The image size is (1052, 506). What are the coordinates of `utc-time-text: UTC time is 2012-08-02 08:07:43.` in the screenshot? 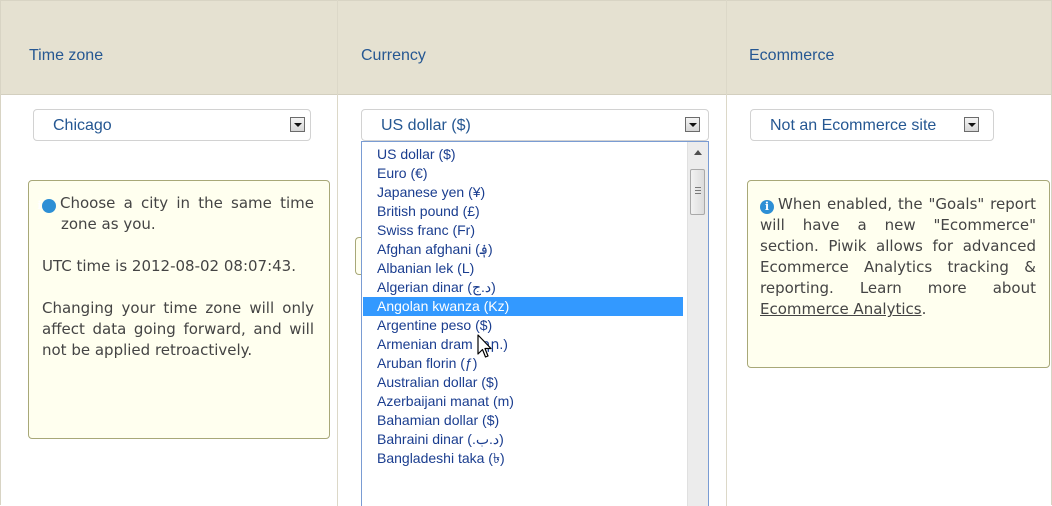 It's located at (169, 266).